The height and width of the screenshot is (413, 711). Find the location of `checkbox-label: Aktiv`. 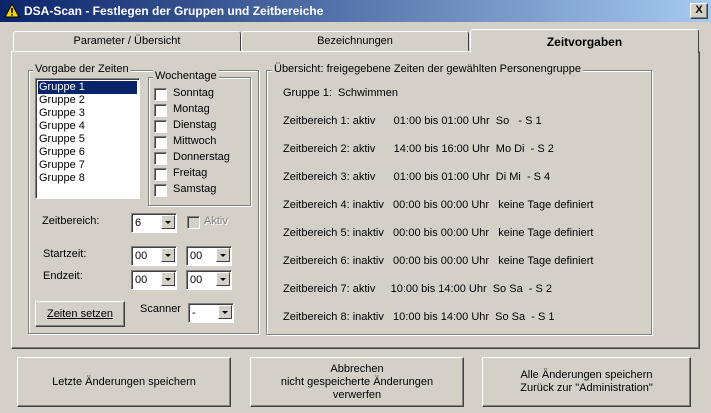

checkbox-label: Aktiv is located at coordinates (216, 221).